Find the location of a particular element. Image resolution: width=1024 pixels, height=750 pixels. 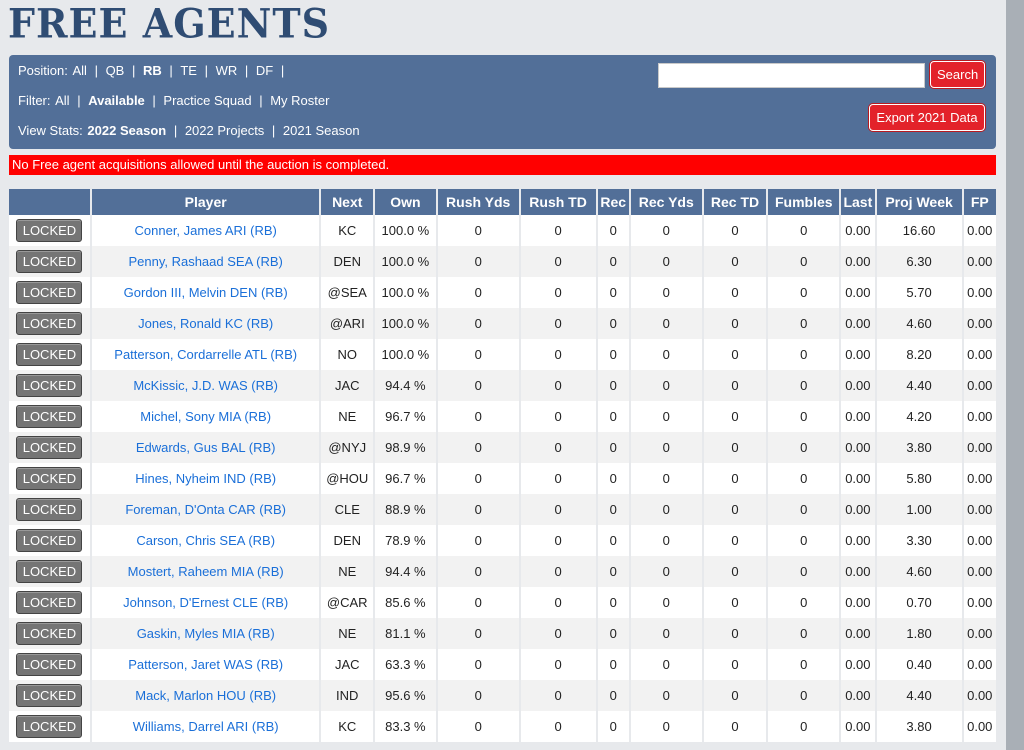

column-header-fp: FP is located at coordinates (979, 202).